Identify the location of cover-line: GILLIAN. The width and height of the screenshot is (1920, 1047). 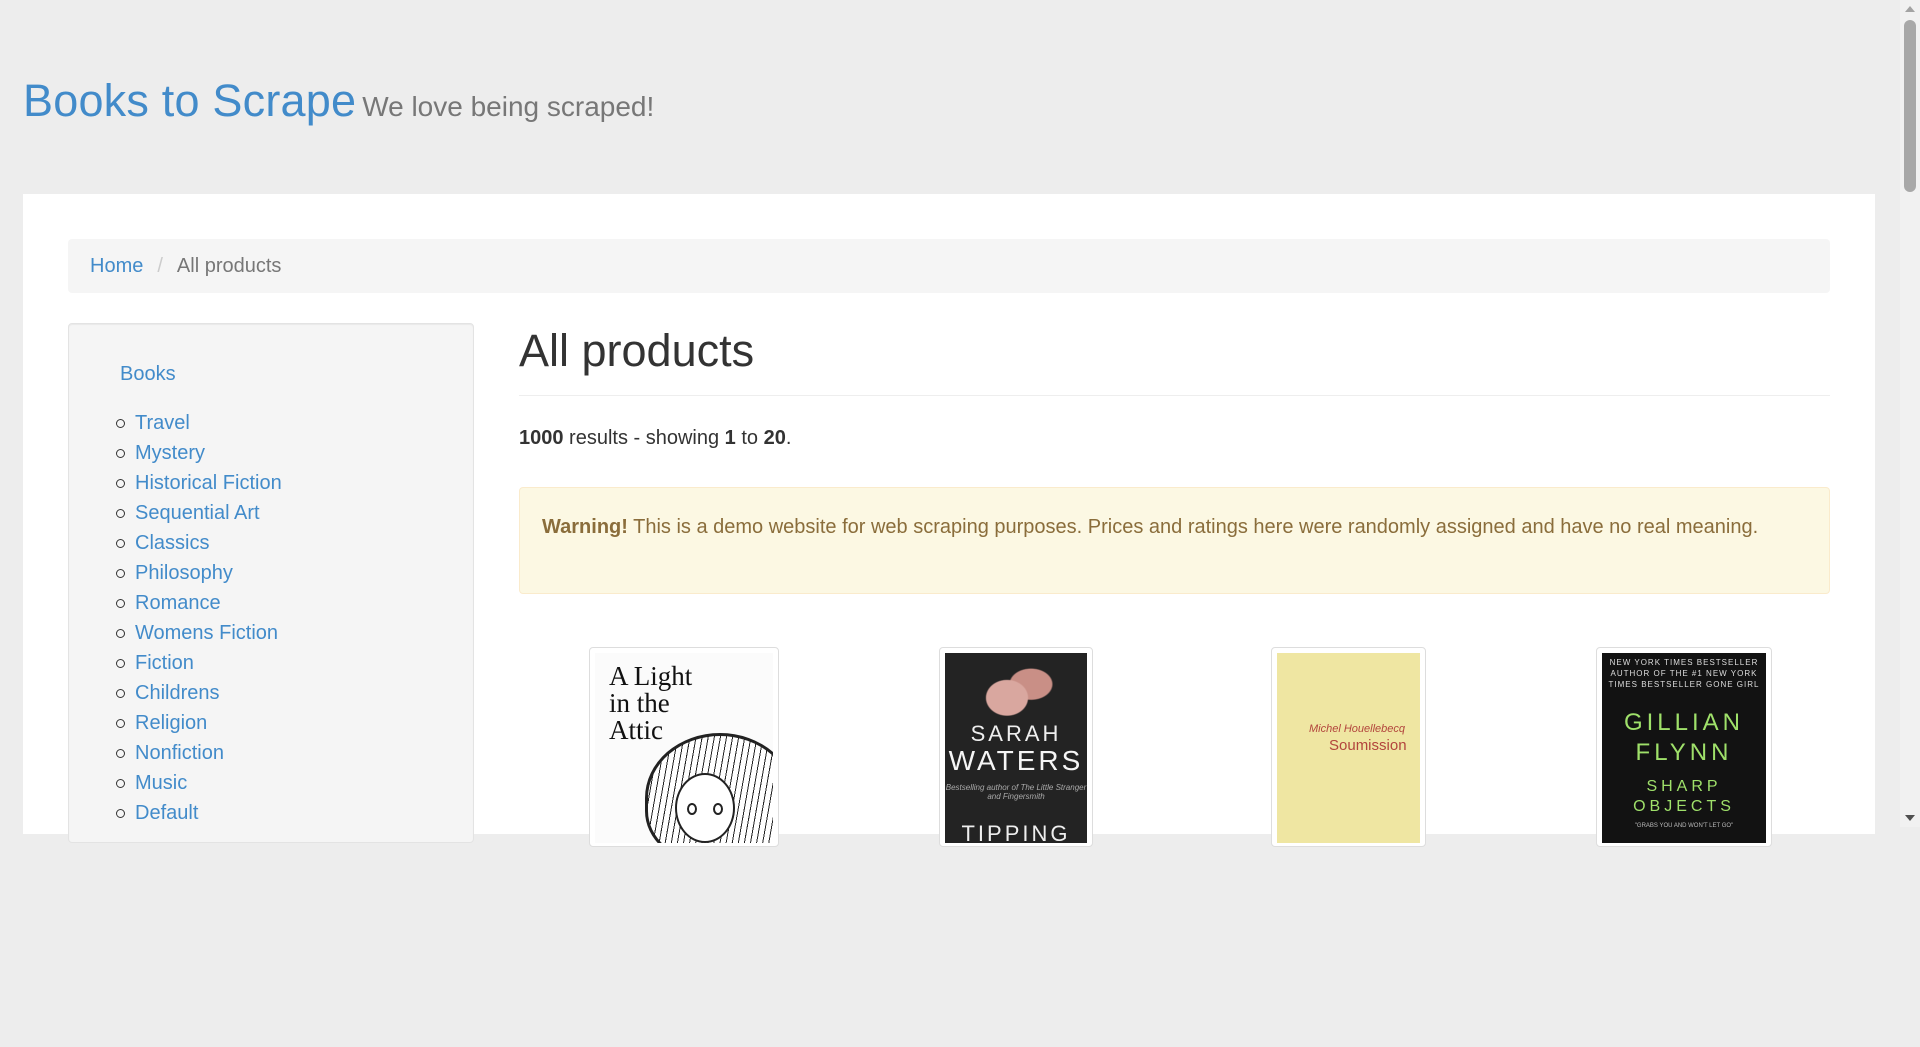
(1684, 722).